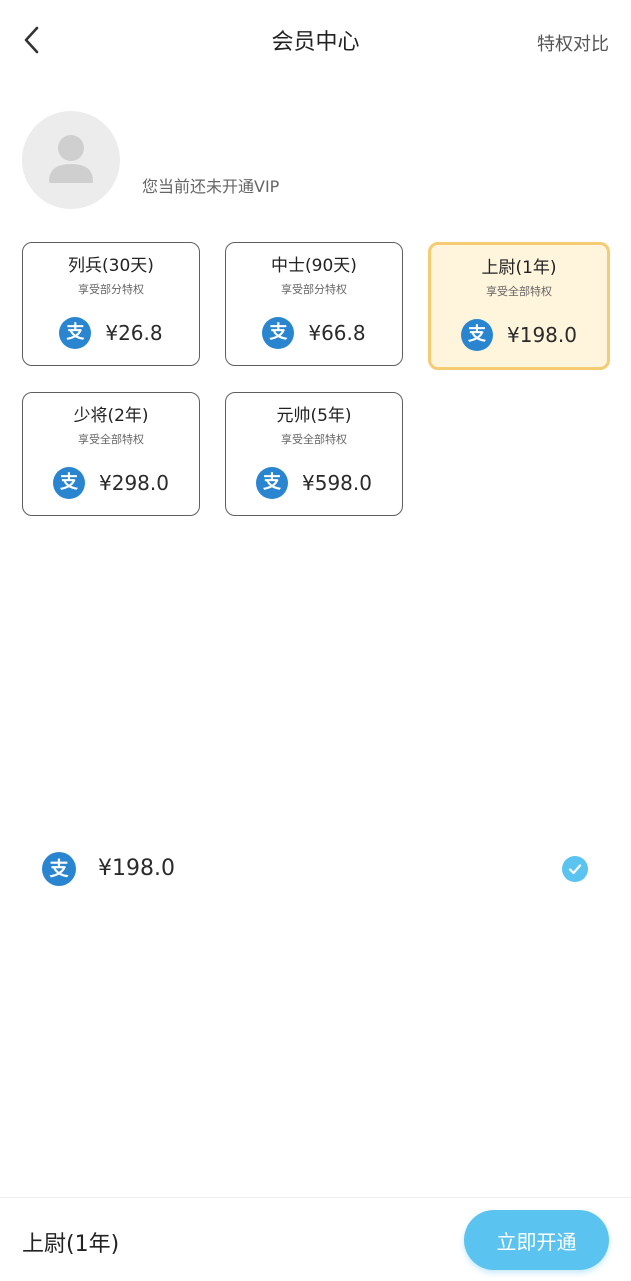 Image resolution: width=631 pixels, height=1281 pixels. Describe the element at coordinates (71, 172) in the screenshot. I see `user-avatar-icon` at that location.